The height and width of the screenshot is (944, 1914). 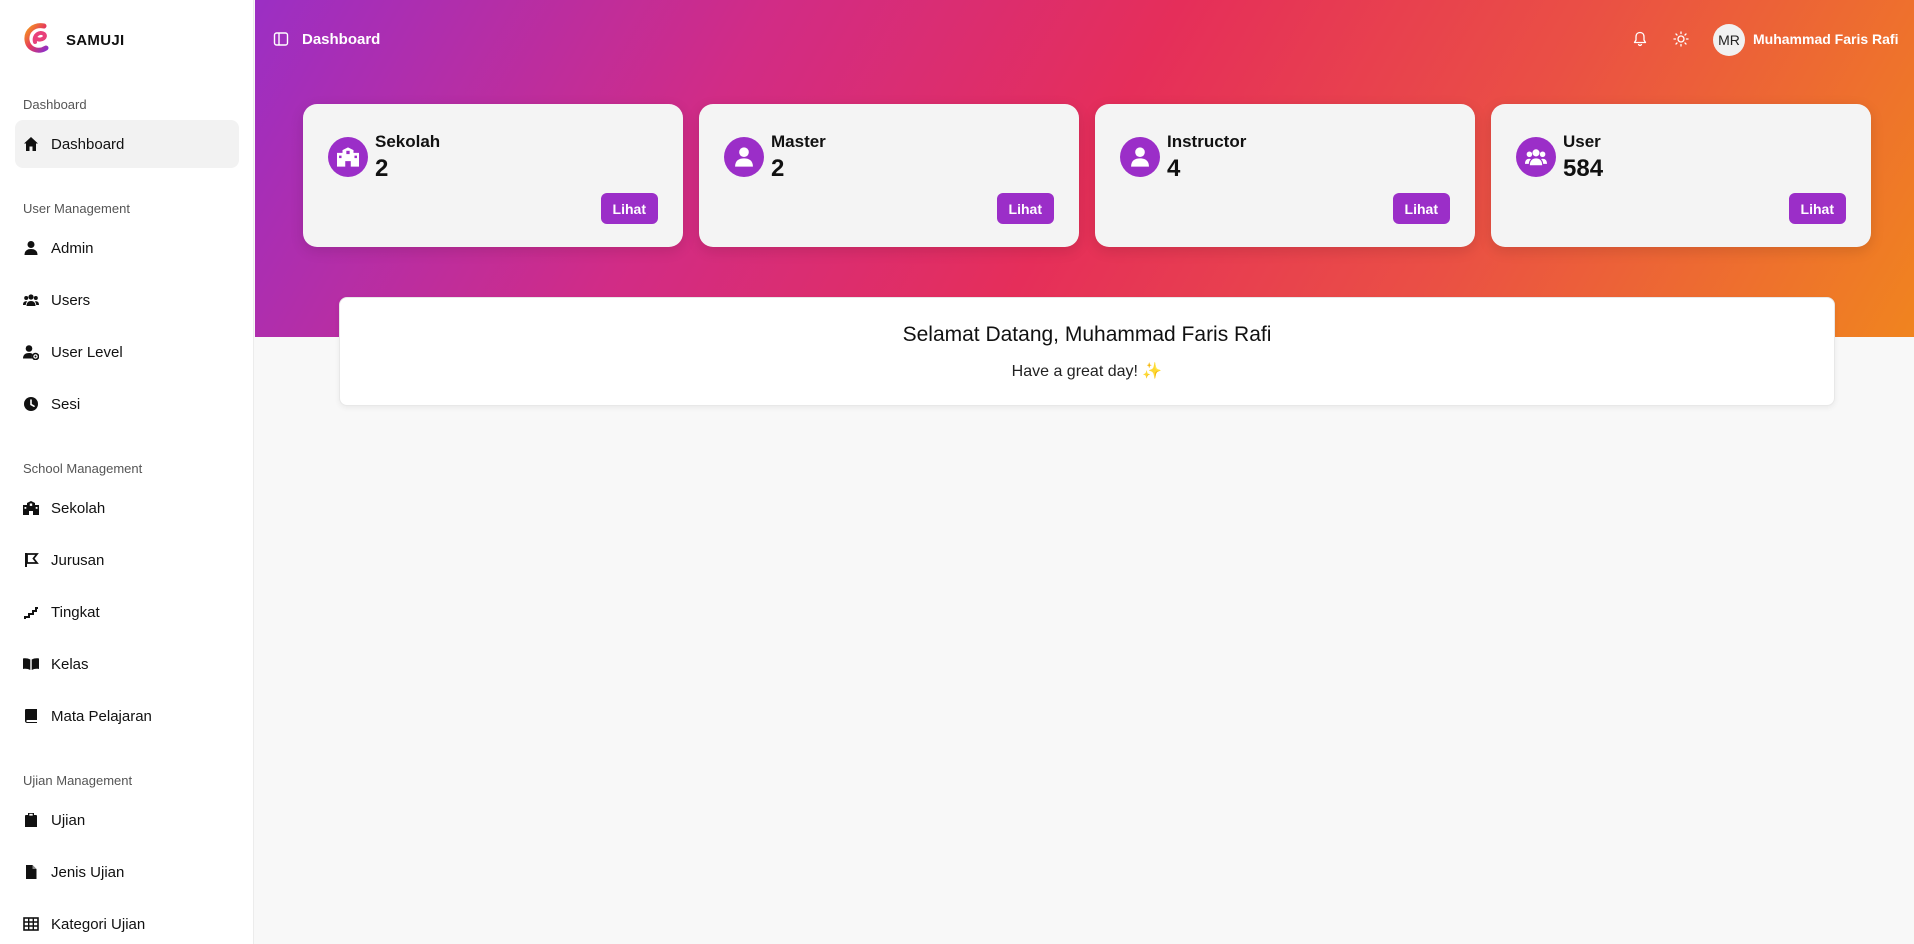 I want to click on avatar: MR, so click(x=1729, y=40).